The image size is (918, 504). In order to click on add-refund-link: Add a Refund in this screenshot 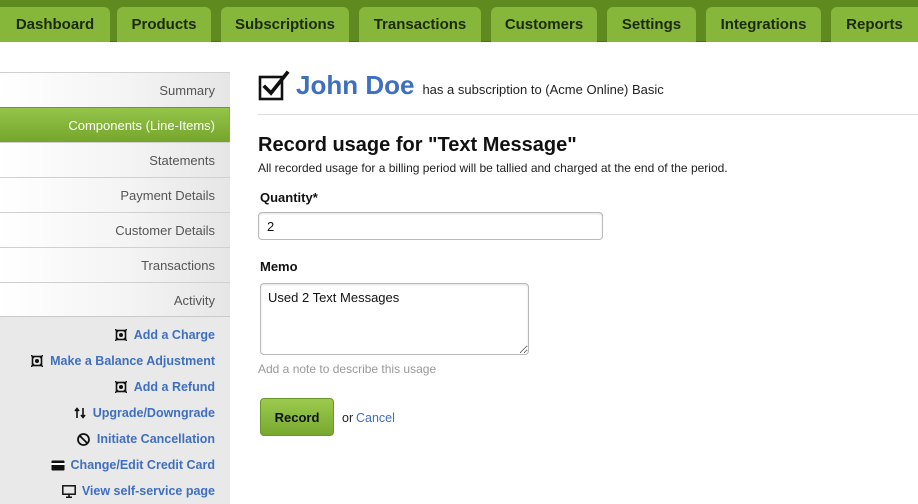, I will do `click(164, 387)`.